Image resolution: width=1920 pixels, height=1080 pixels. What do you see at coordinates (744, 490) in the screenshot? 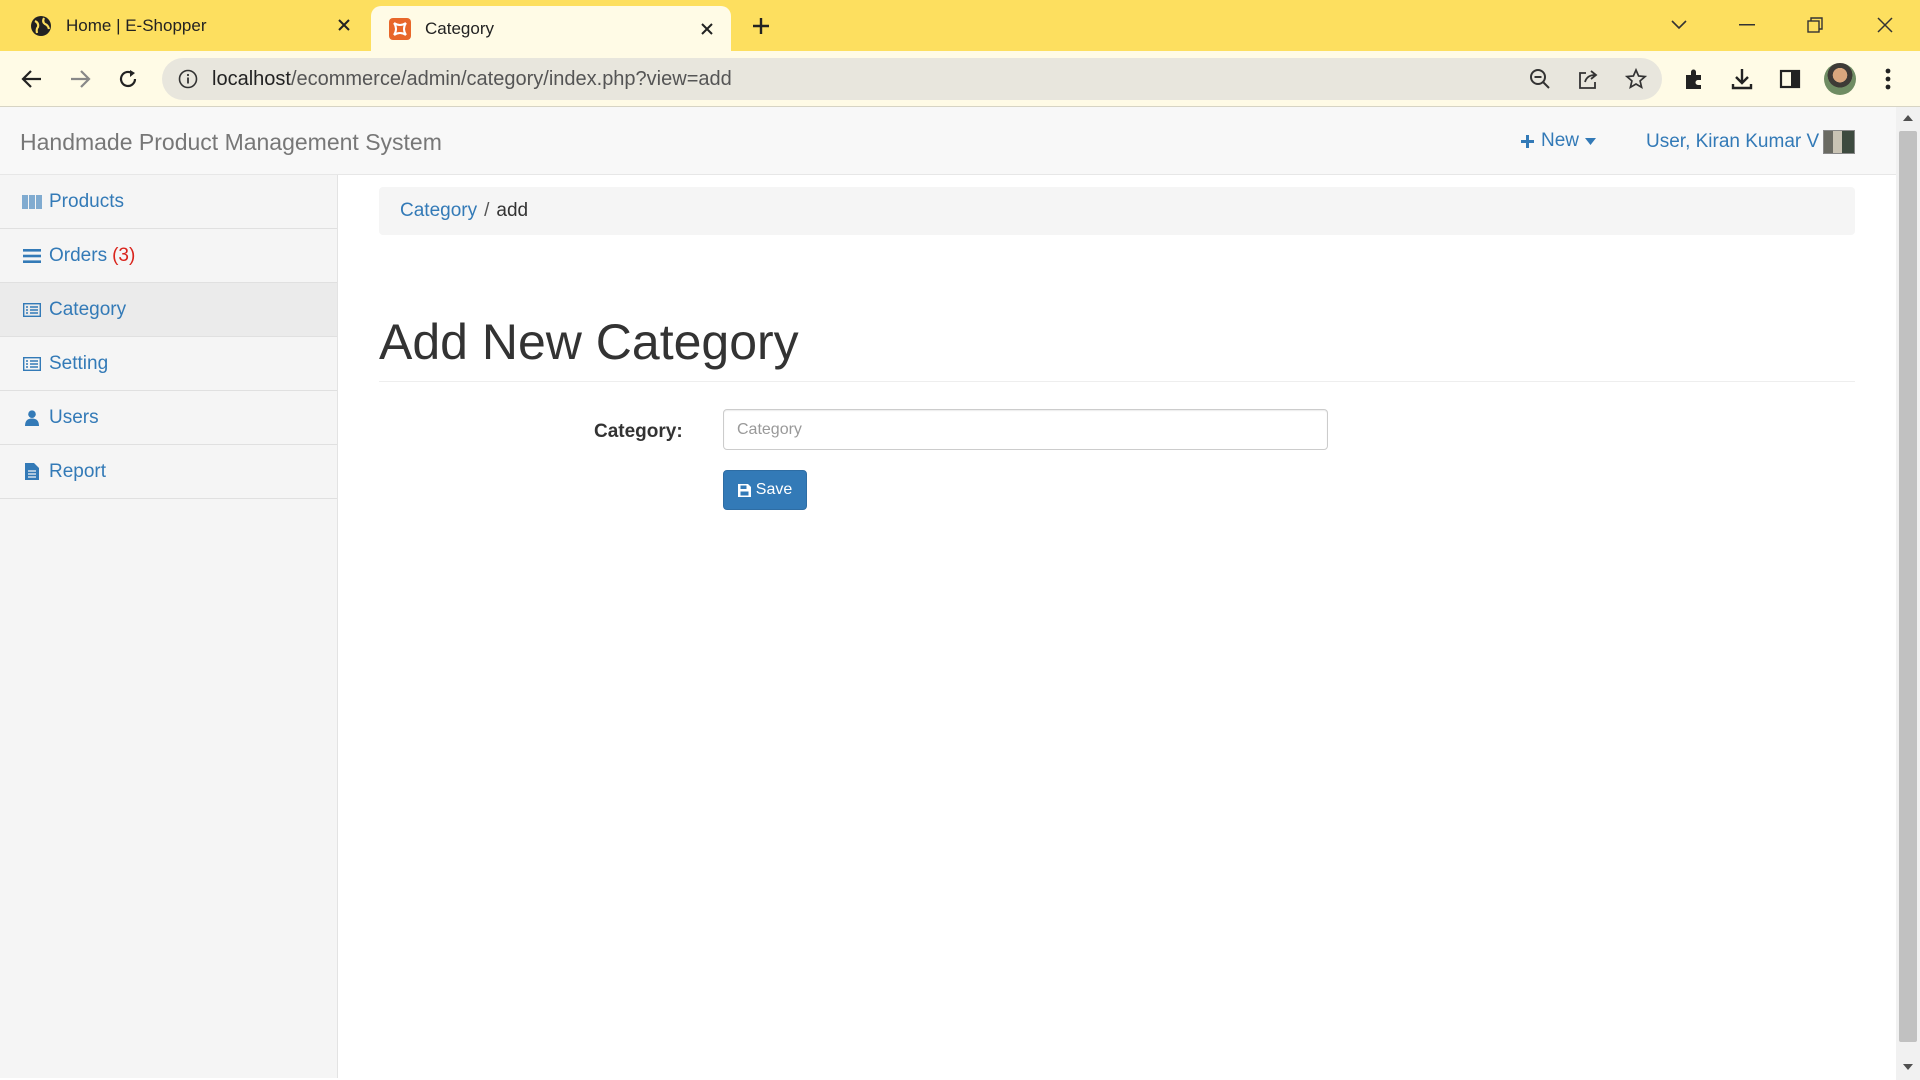
I see `floppy-disk-icon` at bounding box center [744, 490].